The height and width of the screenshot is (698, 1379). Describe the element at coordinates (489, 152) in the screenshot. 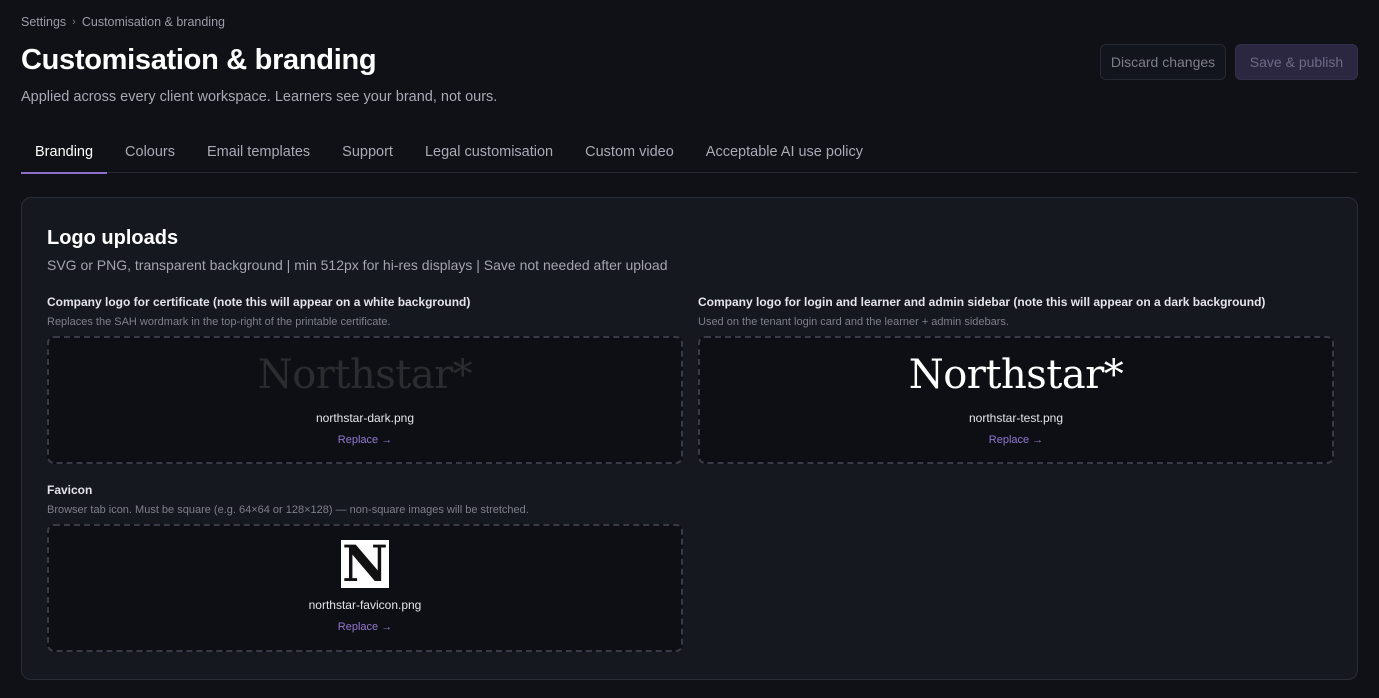

I see `tab-legal-customisation: Legal customisation` at that location.